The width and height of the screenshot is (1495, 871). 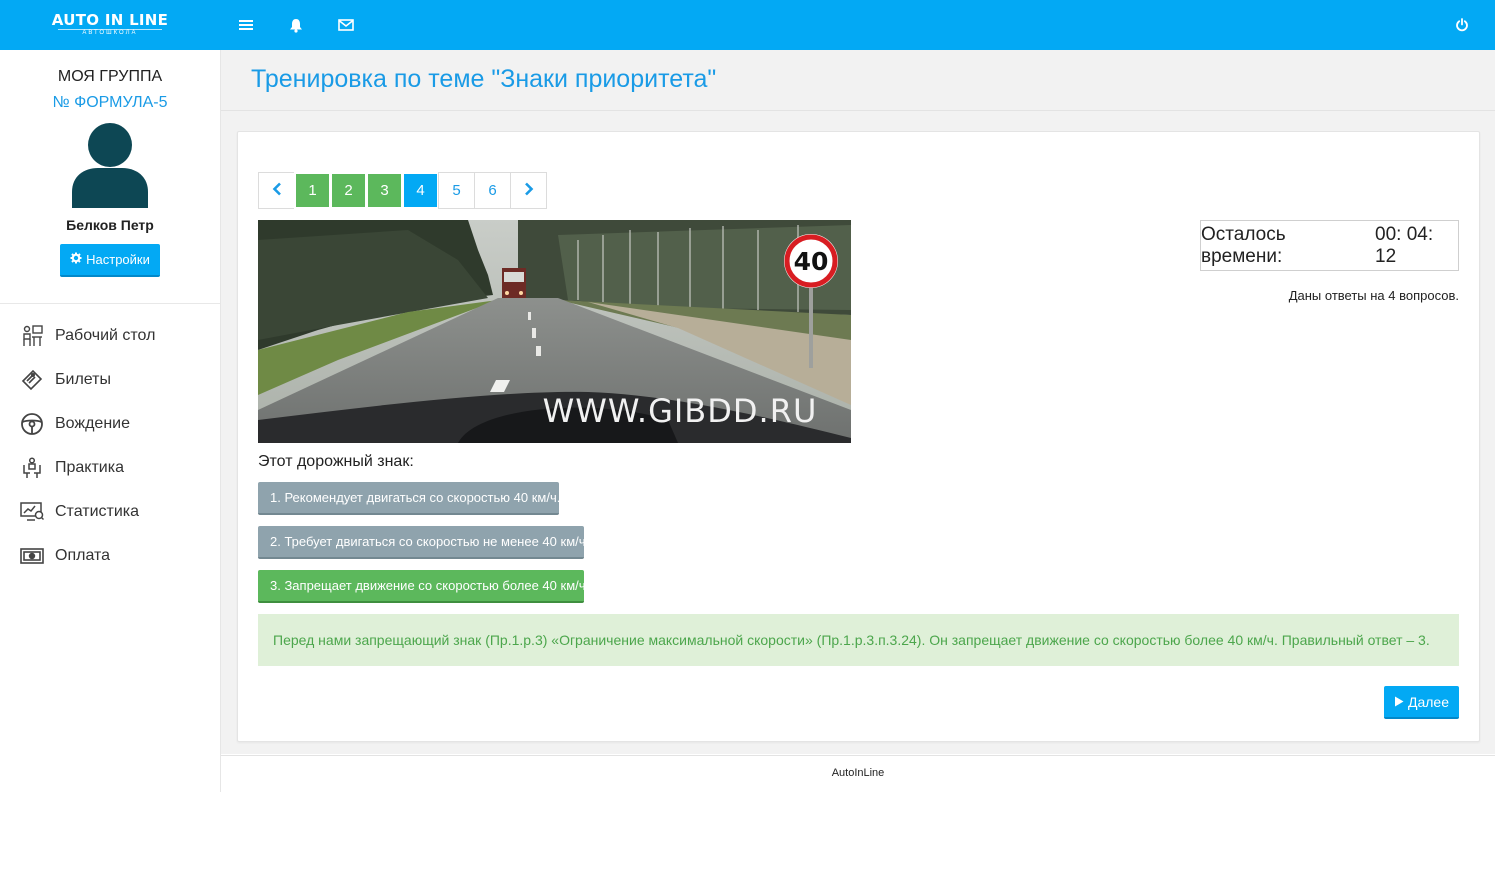 I want to click on sidebar-item-payment: Оплата, so click(x=110, y=556).